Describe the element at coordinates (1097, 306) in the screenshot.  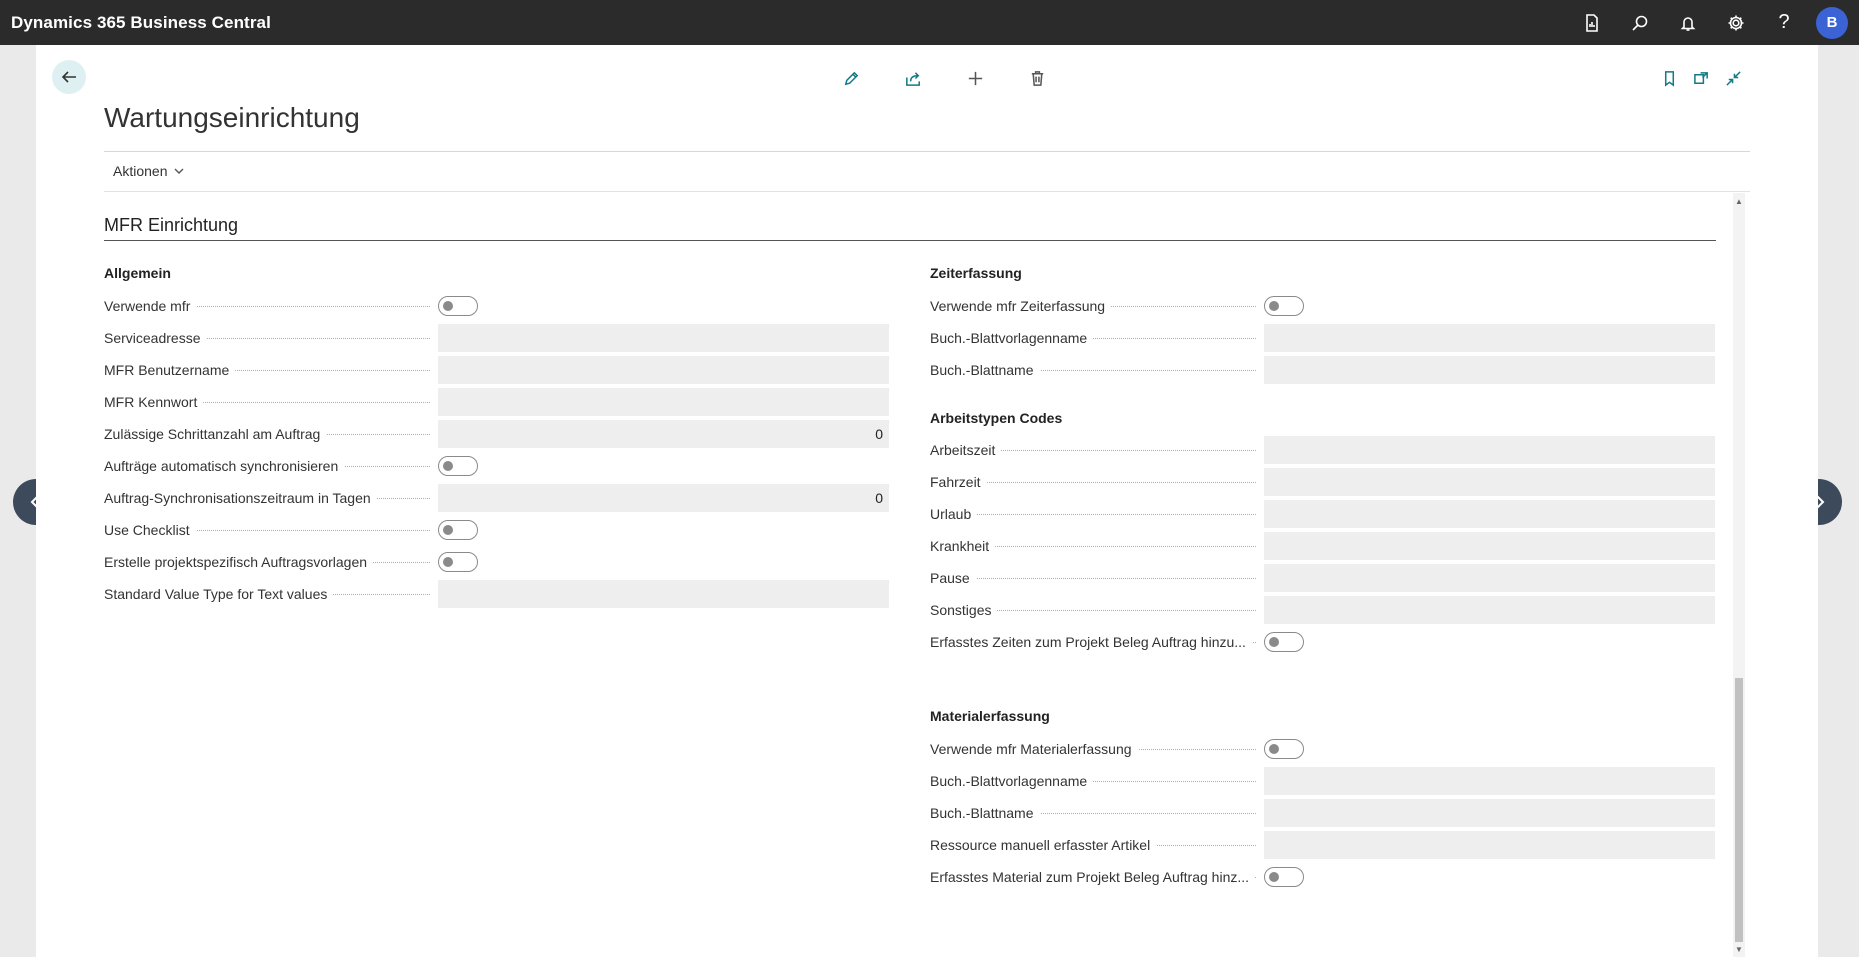
I see `field-label: Verwende mfr Zeiterfassung` at that location.